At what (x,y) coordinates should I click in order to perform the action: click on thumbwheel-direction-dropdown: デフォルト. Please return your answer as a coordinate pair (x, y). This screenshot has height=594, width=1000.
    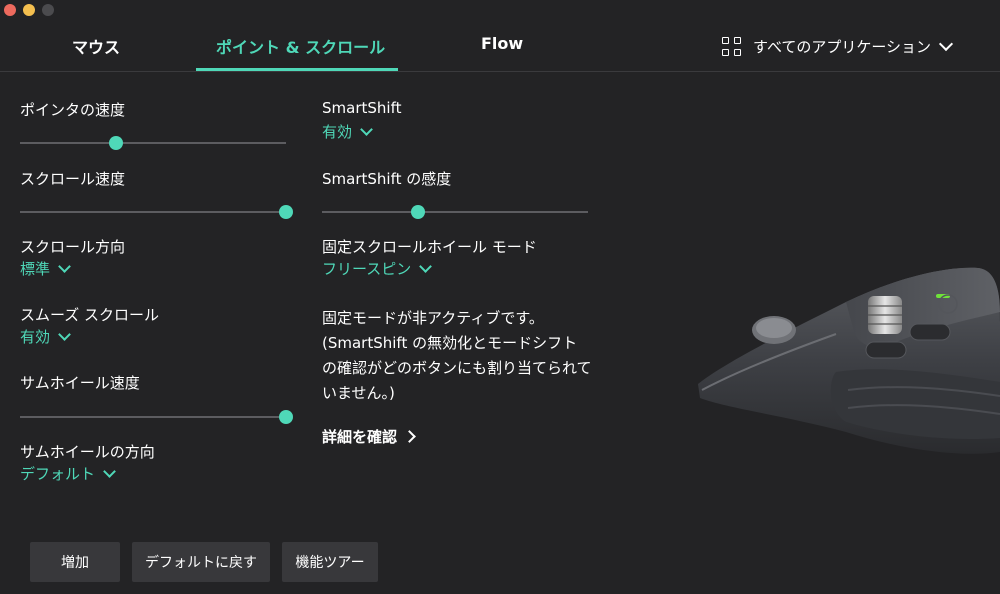
    Looking at the image, I should click on (68, 473).